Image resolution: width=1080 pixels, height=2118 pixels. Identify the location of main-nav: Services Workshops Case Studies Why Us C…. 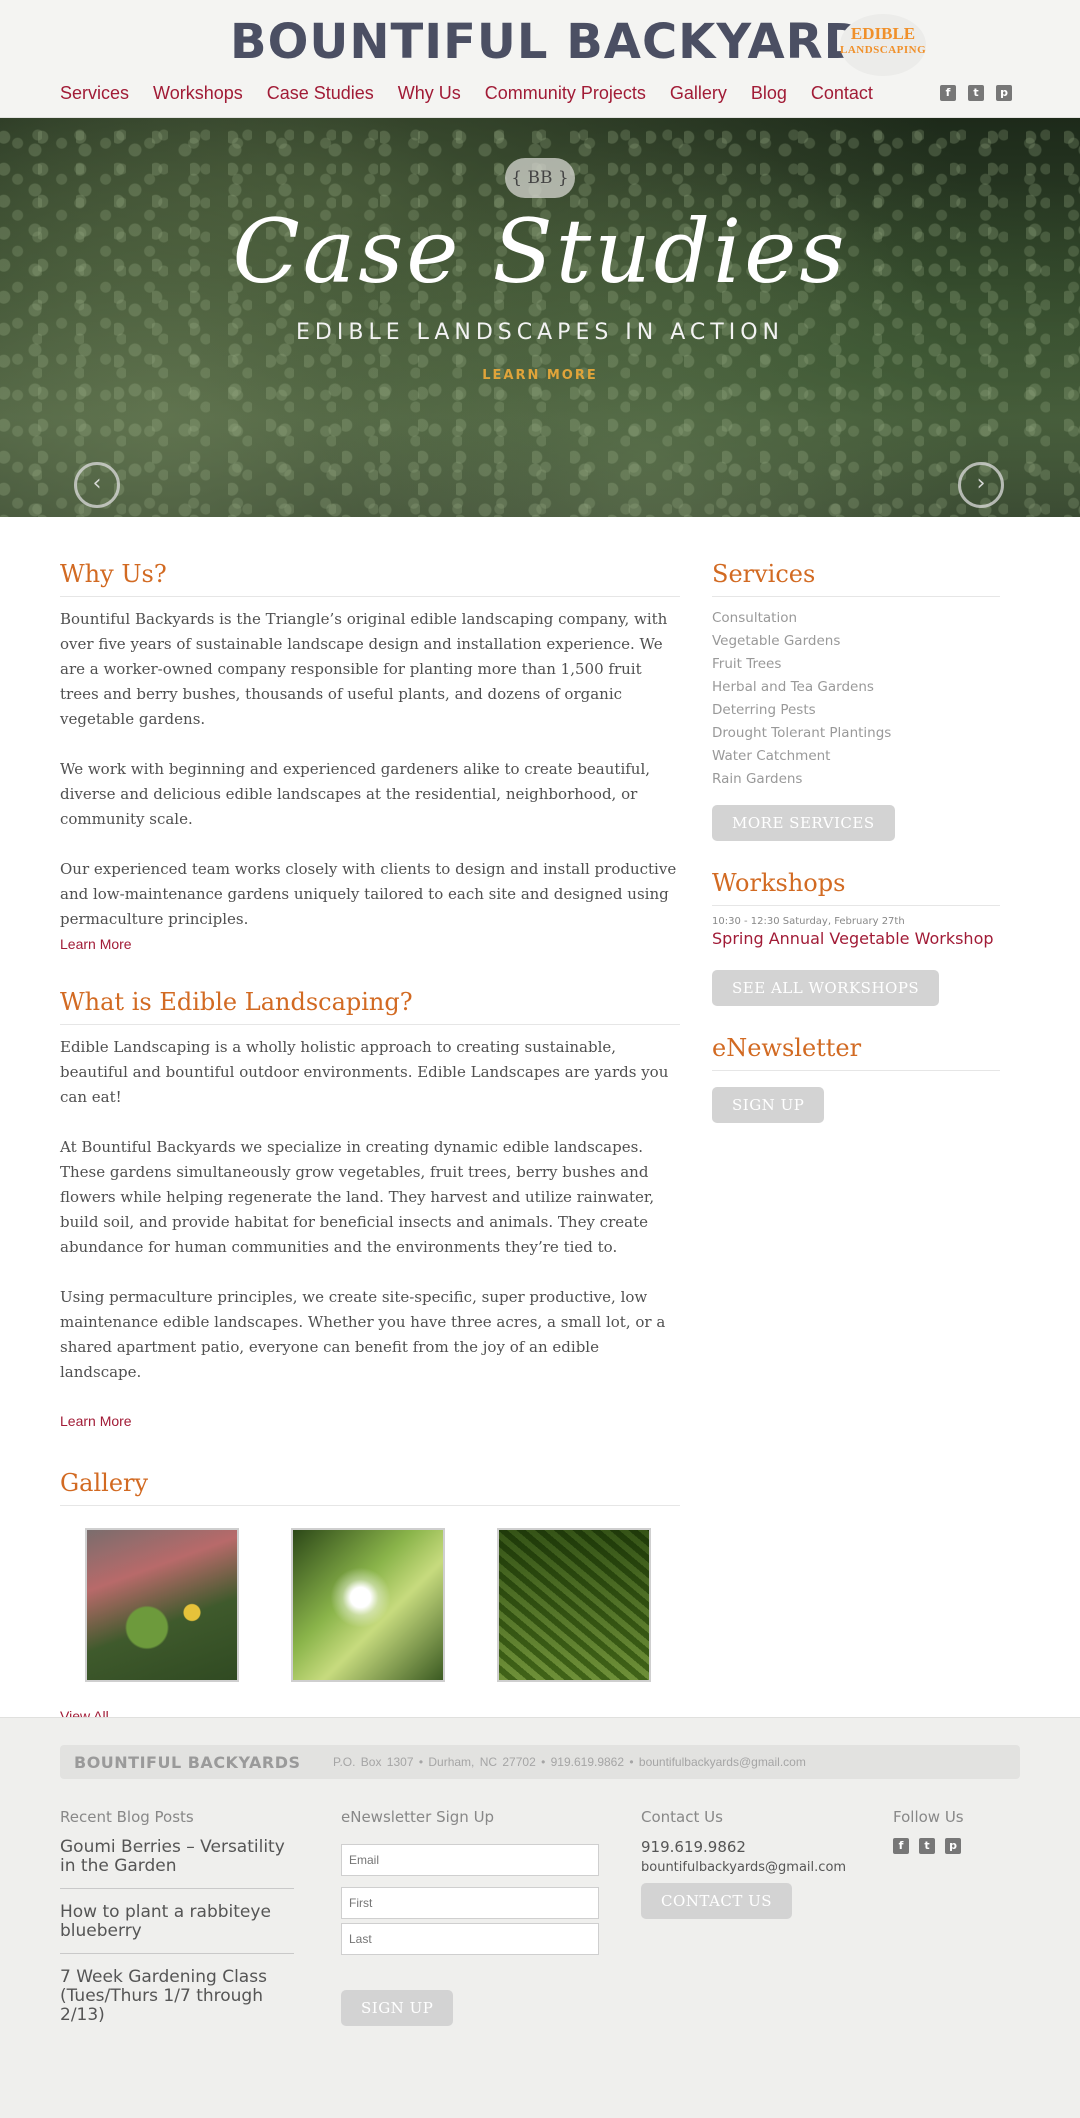
(466, 93).